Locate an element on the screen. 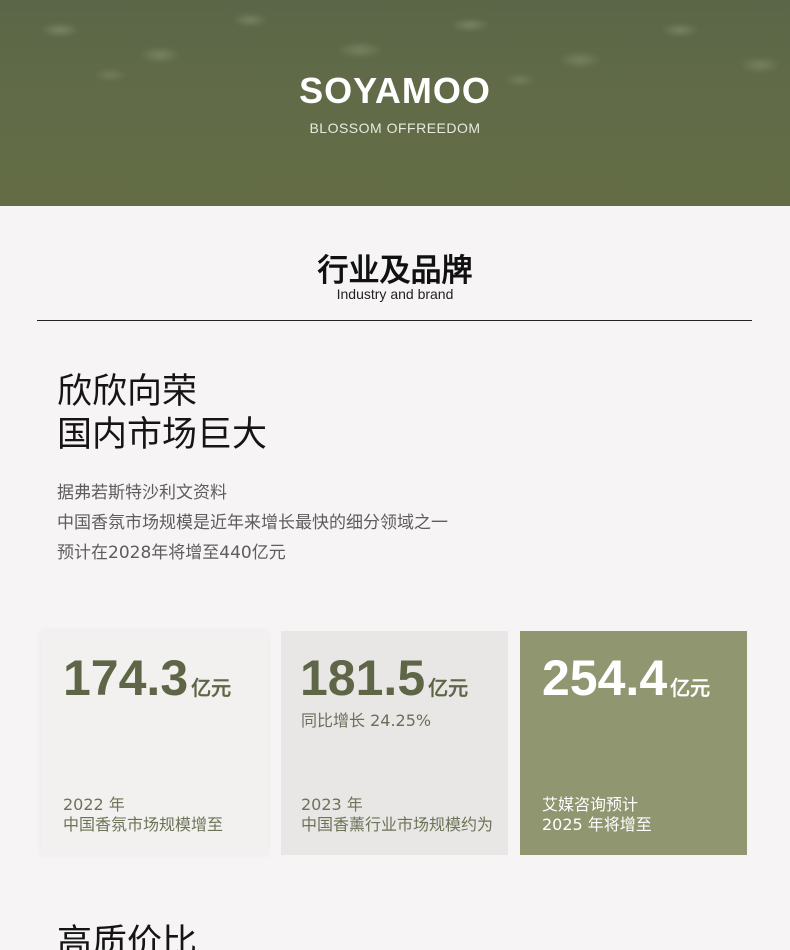  stat-value: 181.5 亿元 is located at coordinates (384, 678).